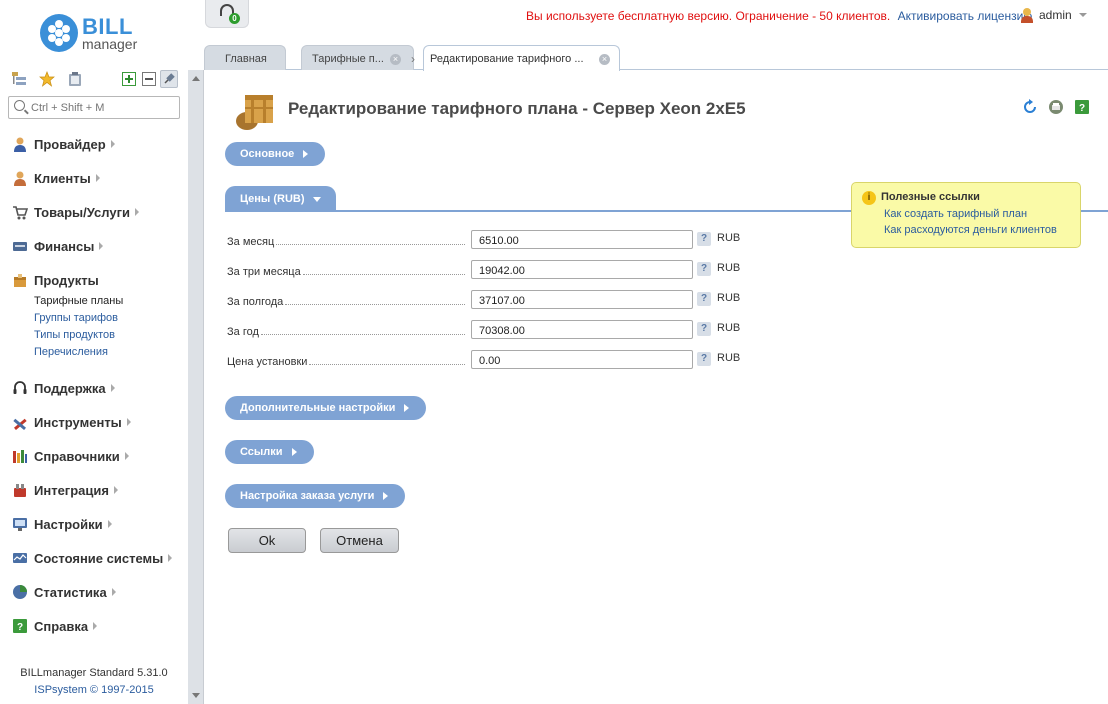 This screenshot has width=1108, height=704. Describe the element at coordinates (1027, 15) in the screenshot. I see `user-avatar-icon` at that location.